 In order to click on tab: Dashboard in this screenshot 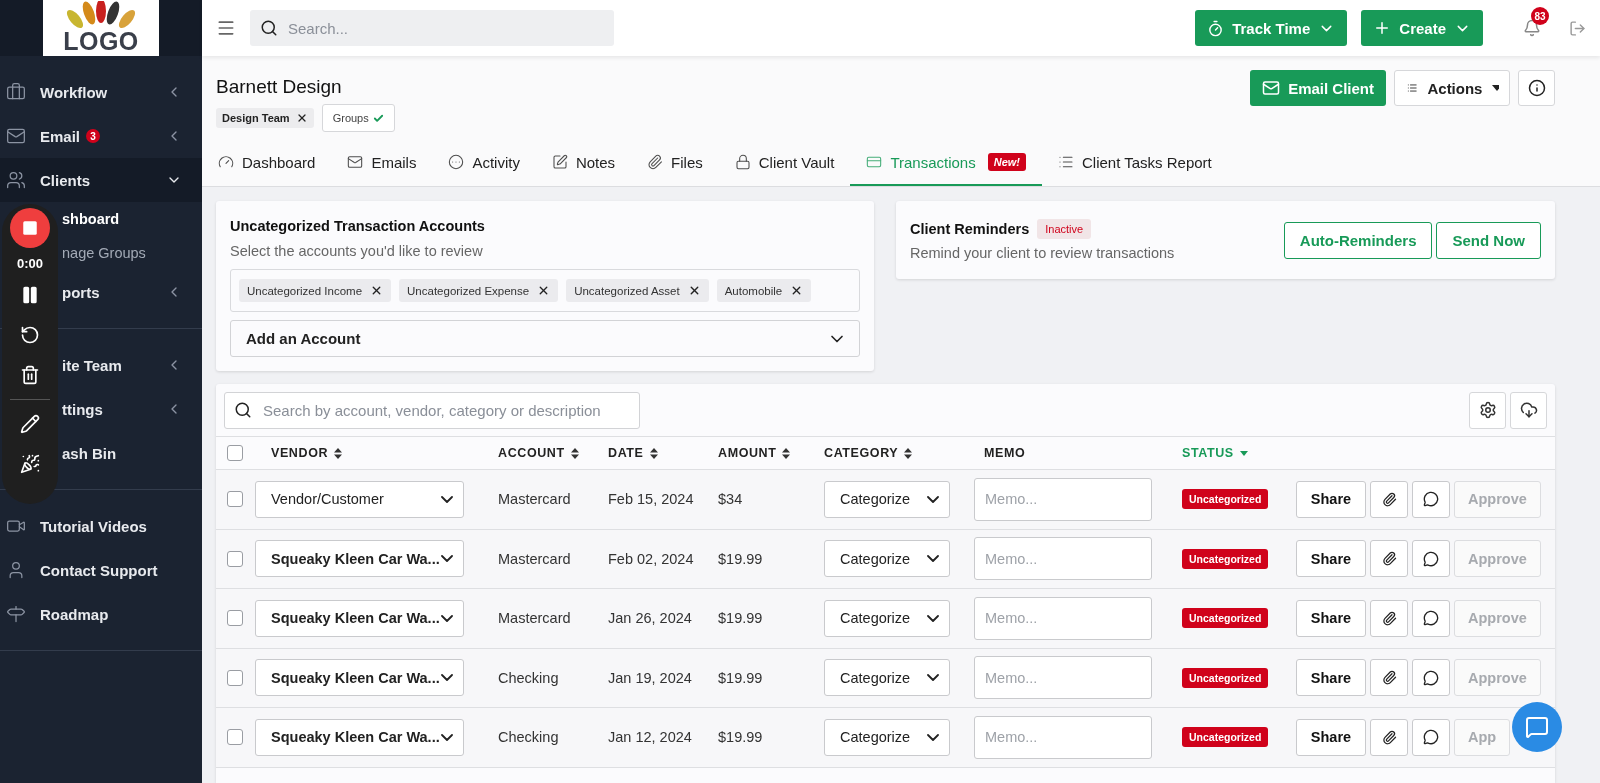, I will do `click(267, 163)`.